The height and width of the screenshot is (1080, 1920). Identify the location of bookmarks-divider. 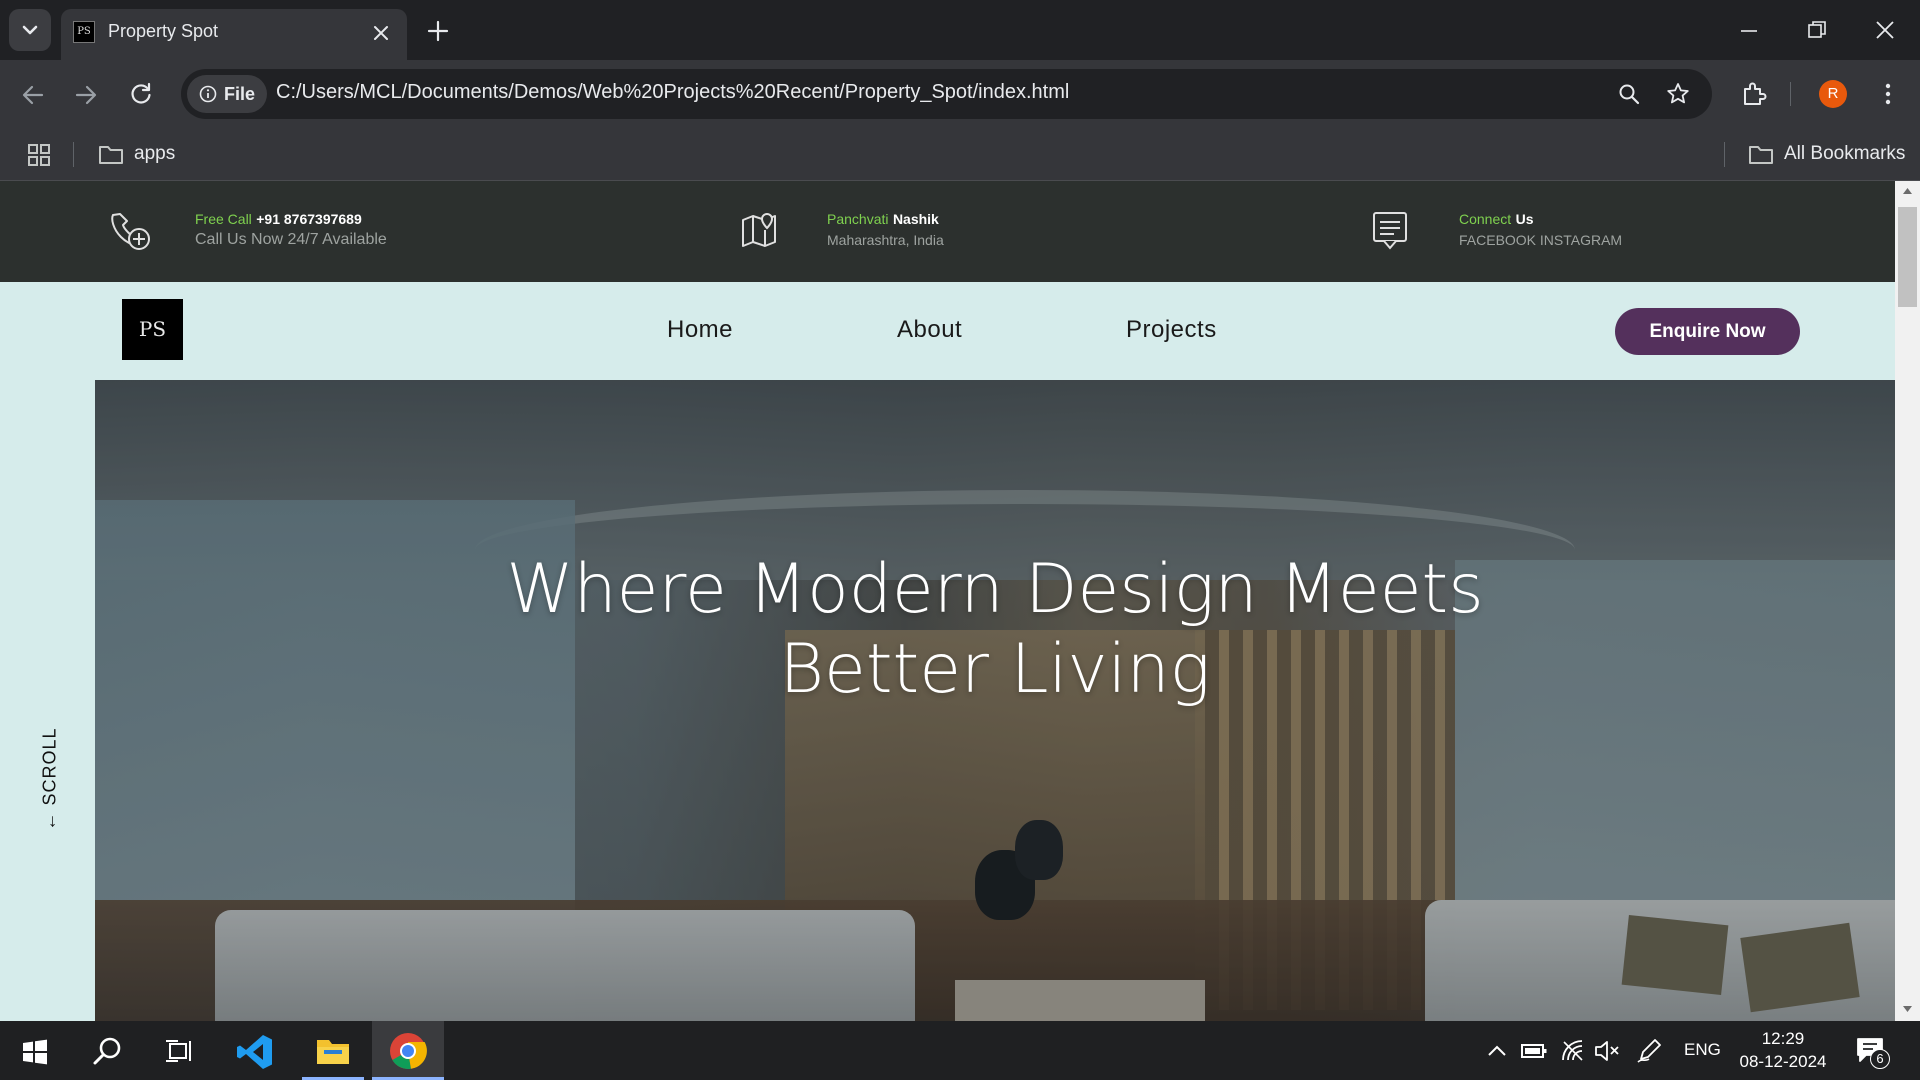
(73, 154).